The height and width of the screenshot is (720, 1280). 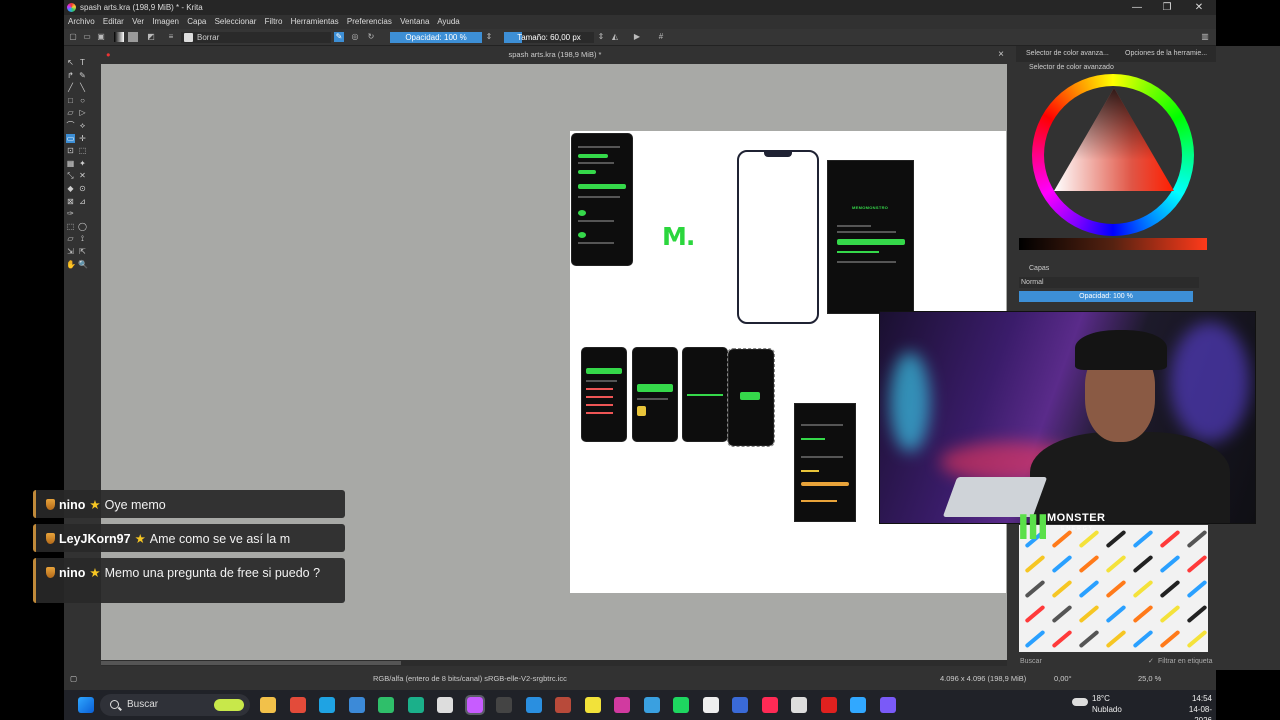 What do you see at coordinates (82, 226) in the screenshot?
I see `ellipse-select-tool-icon: ◯` at bounding box center [82, 226].